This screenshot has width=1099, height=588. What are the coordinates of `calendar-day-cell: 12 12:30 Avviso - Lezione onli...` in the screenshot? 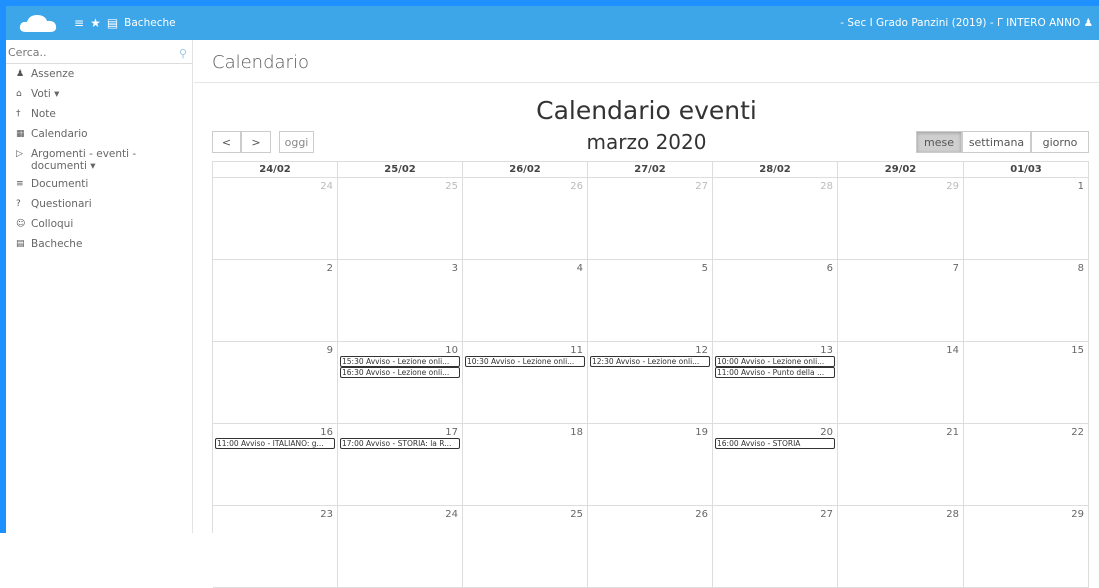 It's located at (650, 383).